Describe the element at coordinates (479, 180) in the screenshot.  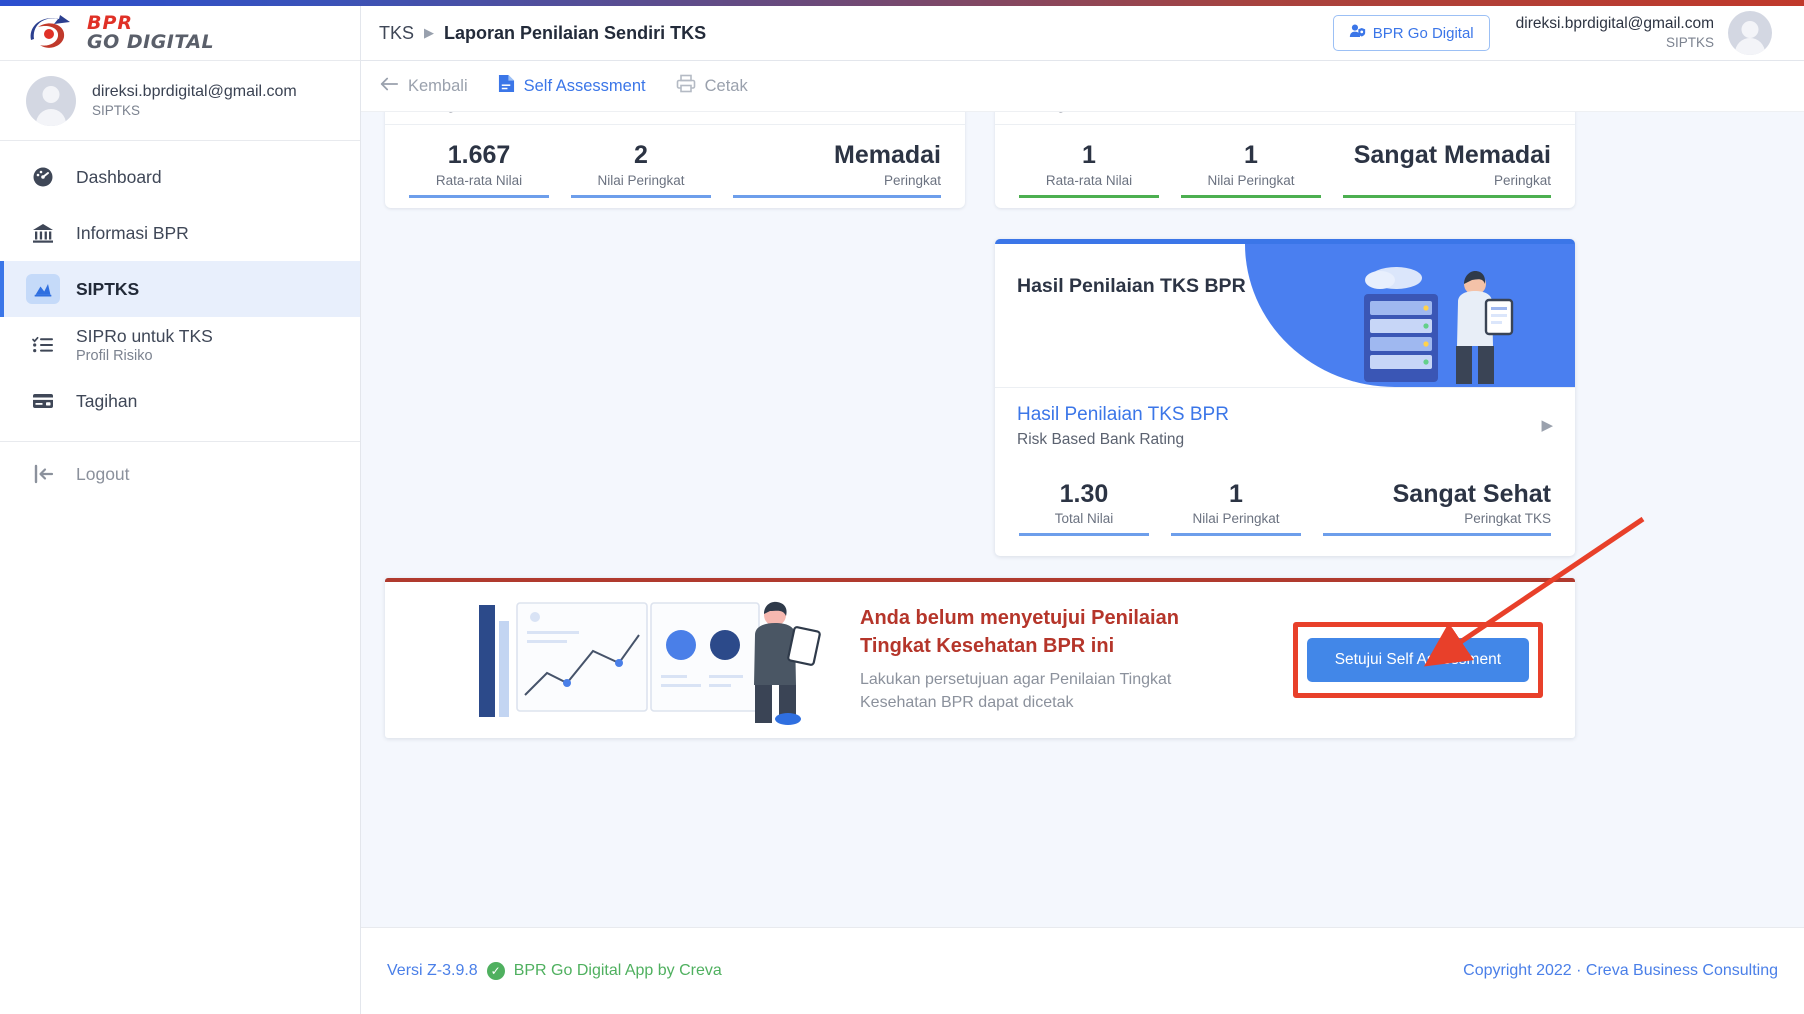
I see `stat-label: Rata-rata Nilai` at that location.